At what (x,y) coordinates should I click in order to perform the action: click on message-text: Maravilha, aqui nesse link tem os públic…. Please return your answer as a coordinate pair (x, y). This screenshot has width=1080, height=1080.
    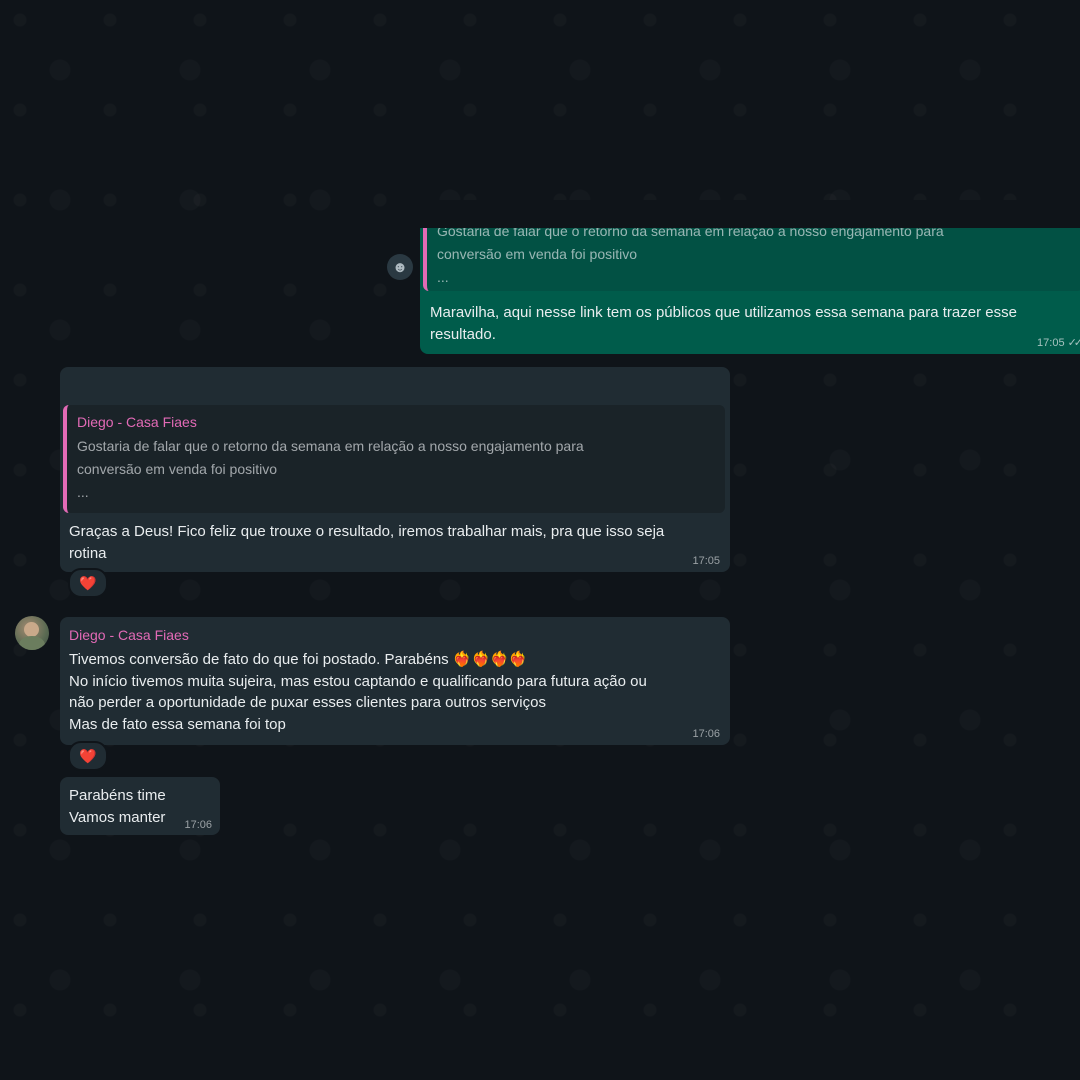
    Looking at the image, I should click on (723, 323).